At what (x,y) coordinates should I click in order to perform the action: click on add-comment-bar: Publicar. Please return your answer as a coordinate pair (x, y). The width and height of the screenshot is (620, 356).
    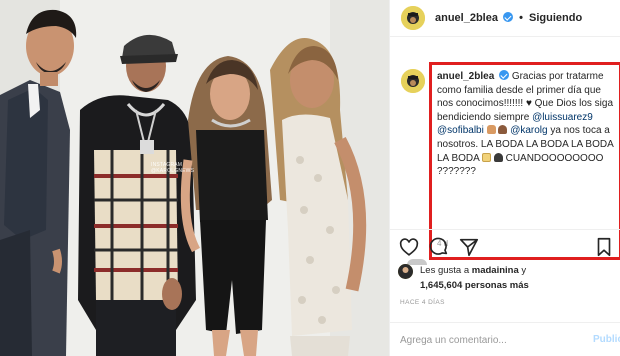
    Looking at the image, I should click on (505, 339).